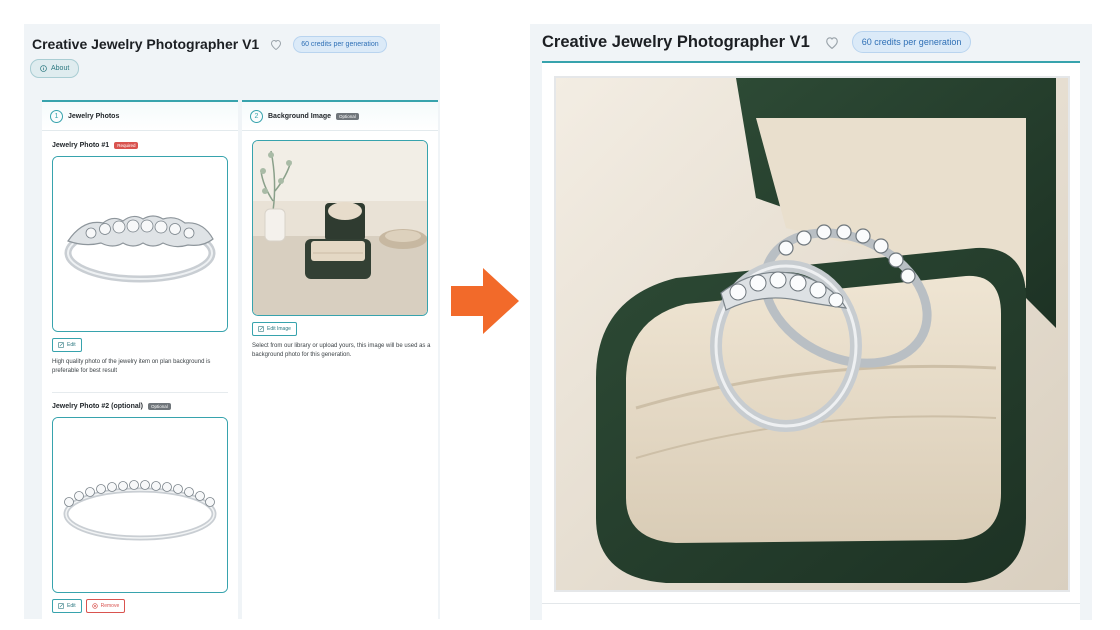 The height and width of the screenshot is (630, 1120). What do you see at coordinates (485, 301) in the screenshot?
I see `arrow-right-icon` at bounding box center [485, 301].